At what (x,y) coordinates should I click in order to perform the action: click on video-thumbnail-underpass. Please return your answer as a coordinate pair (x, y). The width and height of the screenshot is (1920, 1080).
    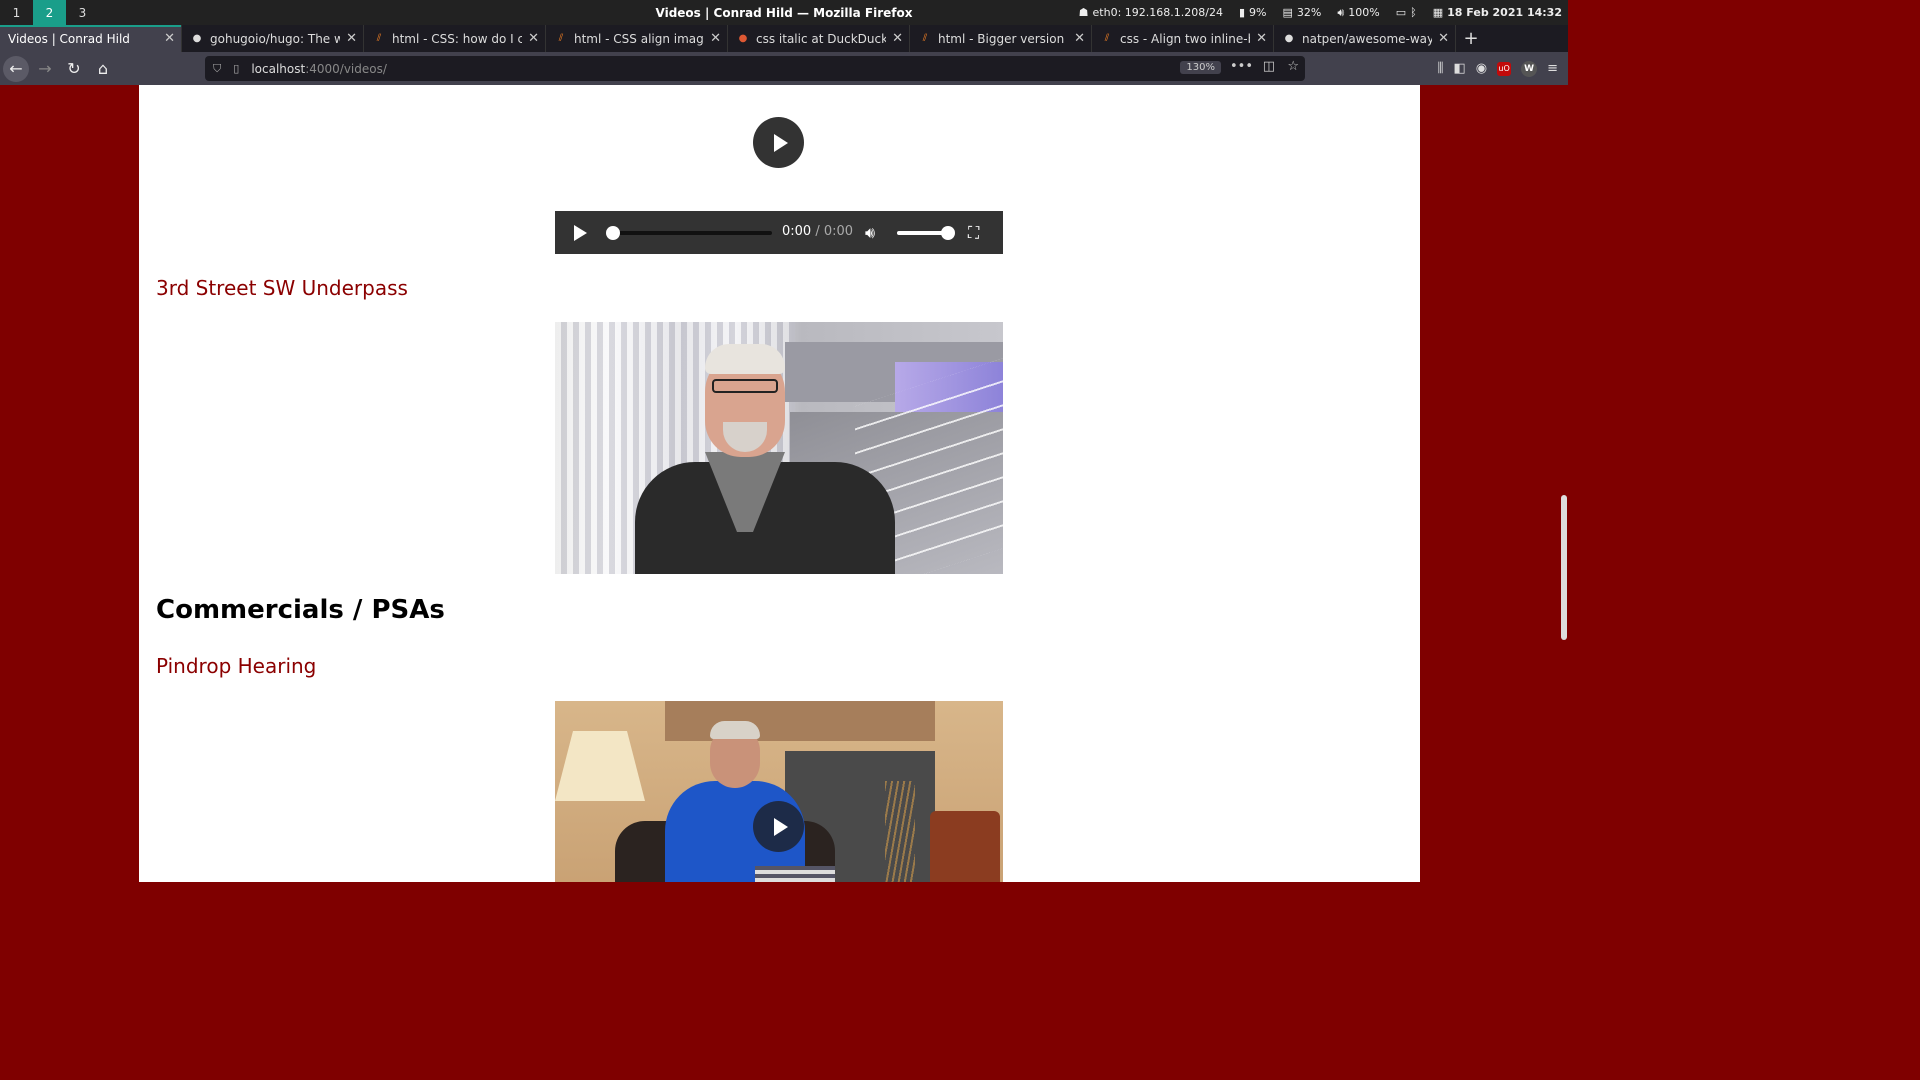
    Looking at the image, I should click on (779, 448).